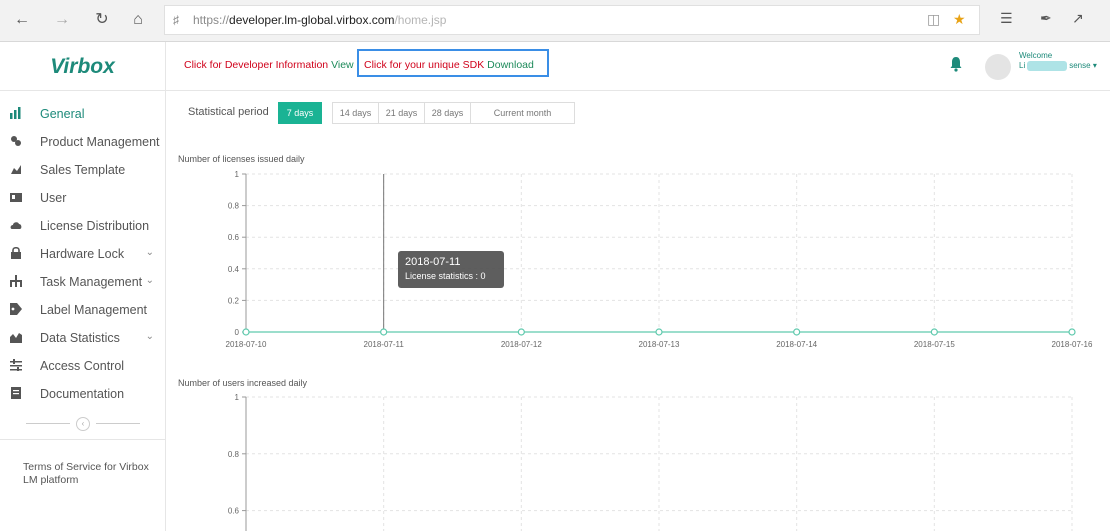  Describe the element at coordinates (300, 113) in the screenshot. I see `period-button-7-days: 7 days` at that location.